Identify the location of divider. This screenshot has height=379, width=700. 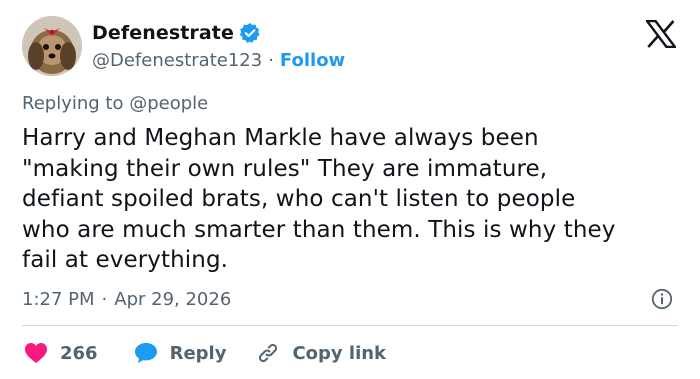
(350, 325).